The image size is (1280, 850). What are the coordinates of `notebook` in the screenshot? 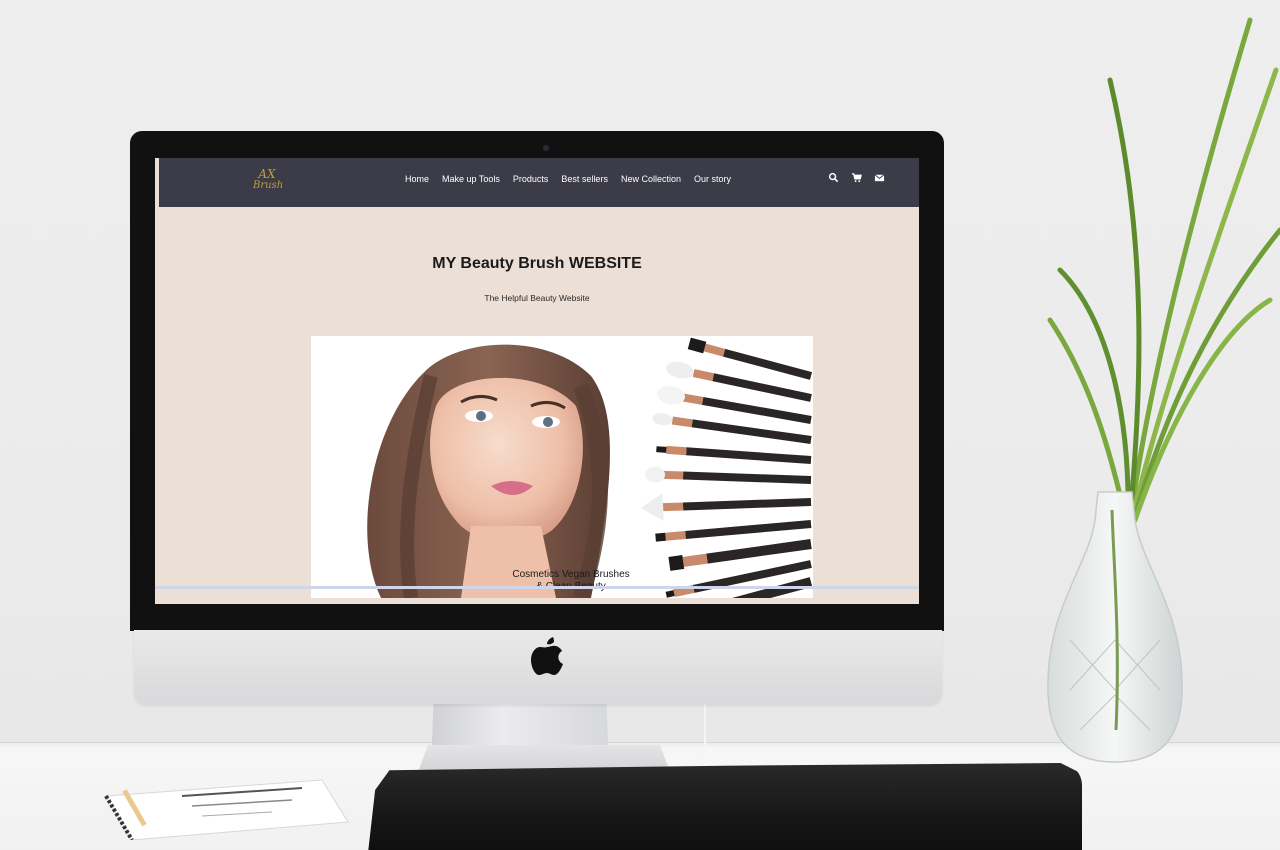 It's located at (226, 809).